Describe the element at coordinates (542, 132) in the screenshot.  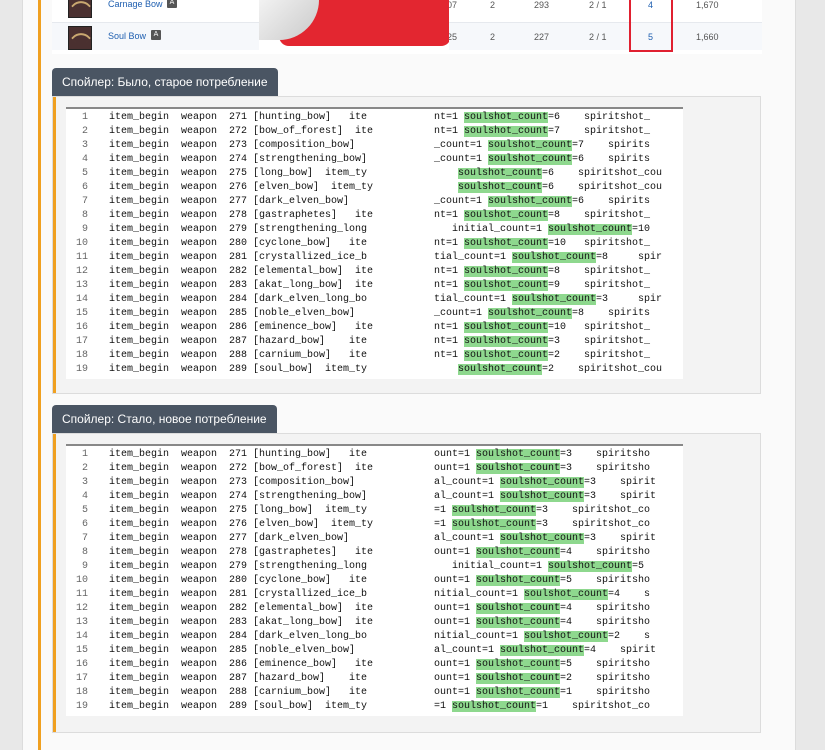
I see `code-right-part: nt=1 soulshot_count=7 spiritshot_` at that location.